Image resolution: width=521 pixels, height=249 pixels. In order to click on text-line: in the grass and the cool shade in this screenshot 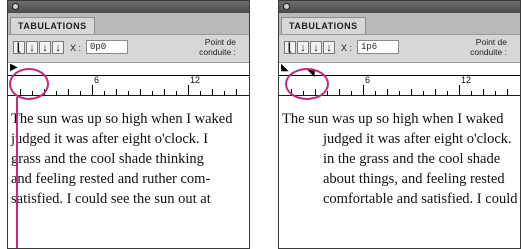, I will do `click(412, 159)`.